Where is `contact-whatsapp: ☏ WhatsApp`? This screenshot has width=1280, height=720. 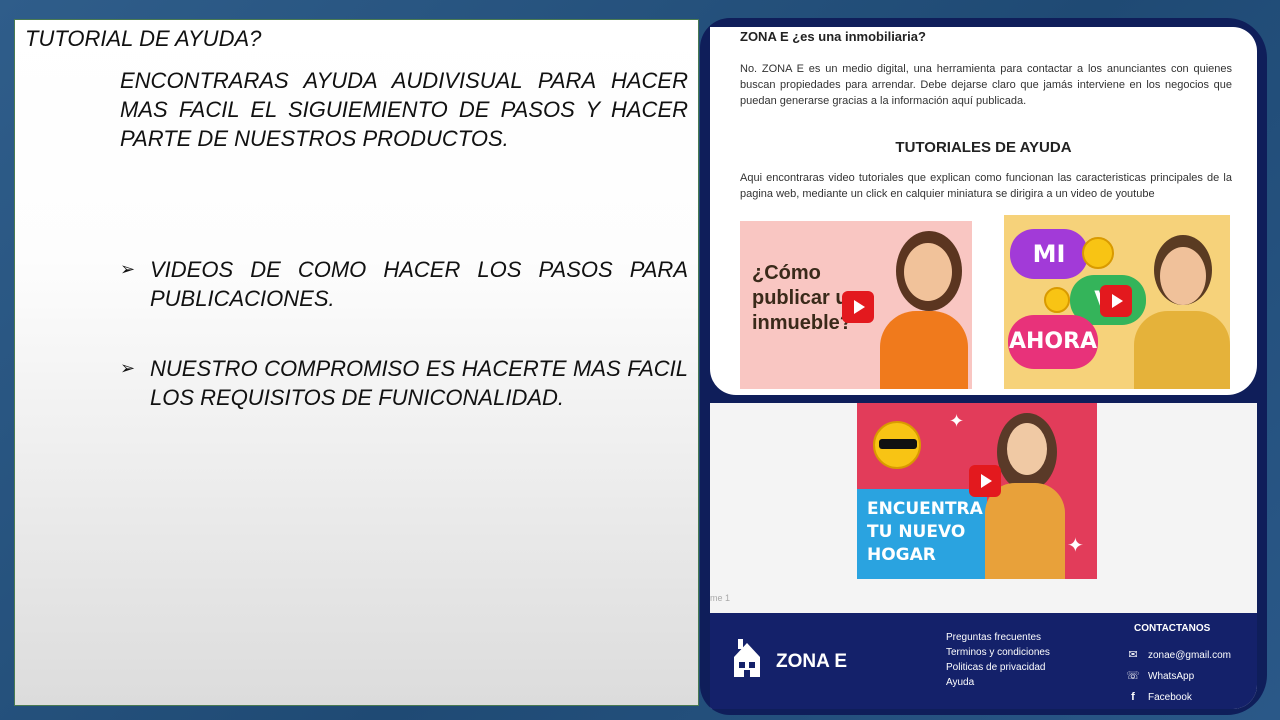 contact-whatsapp: ☏ WhatsApp is located at coordinates (1178, 676).